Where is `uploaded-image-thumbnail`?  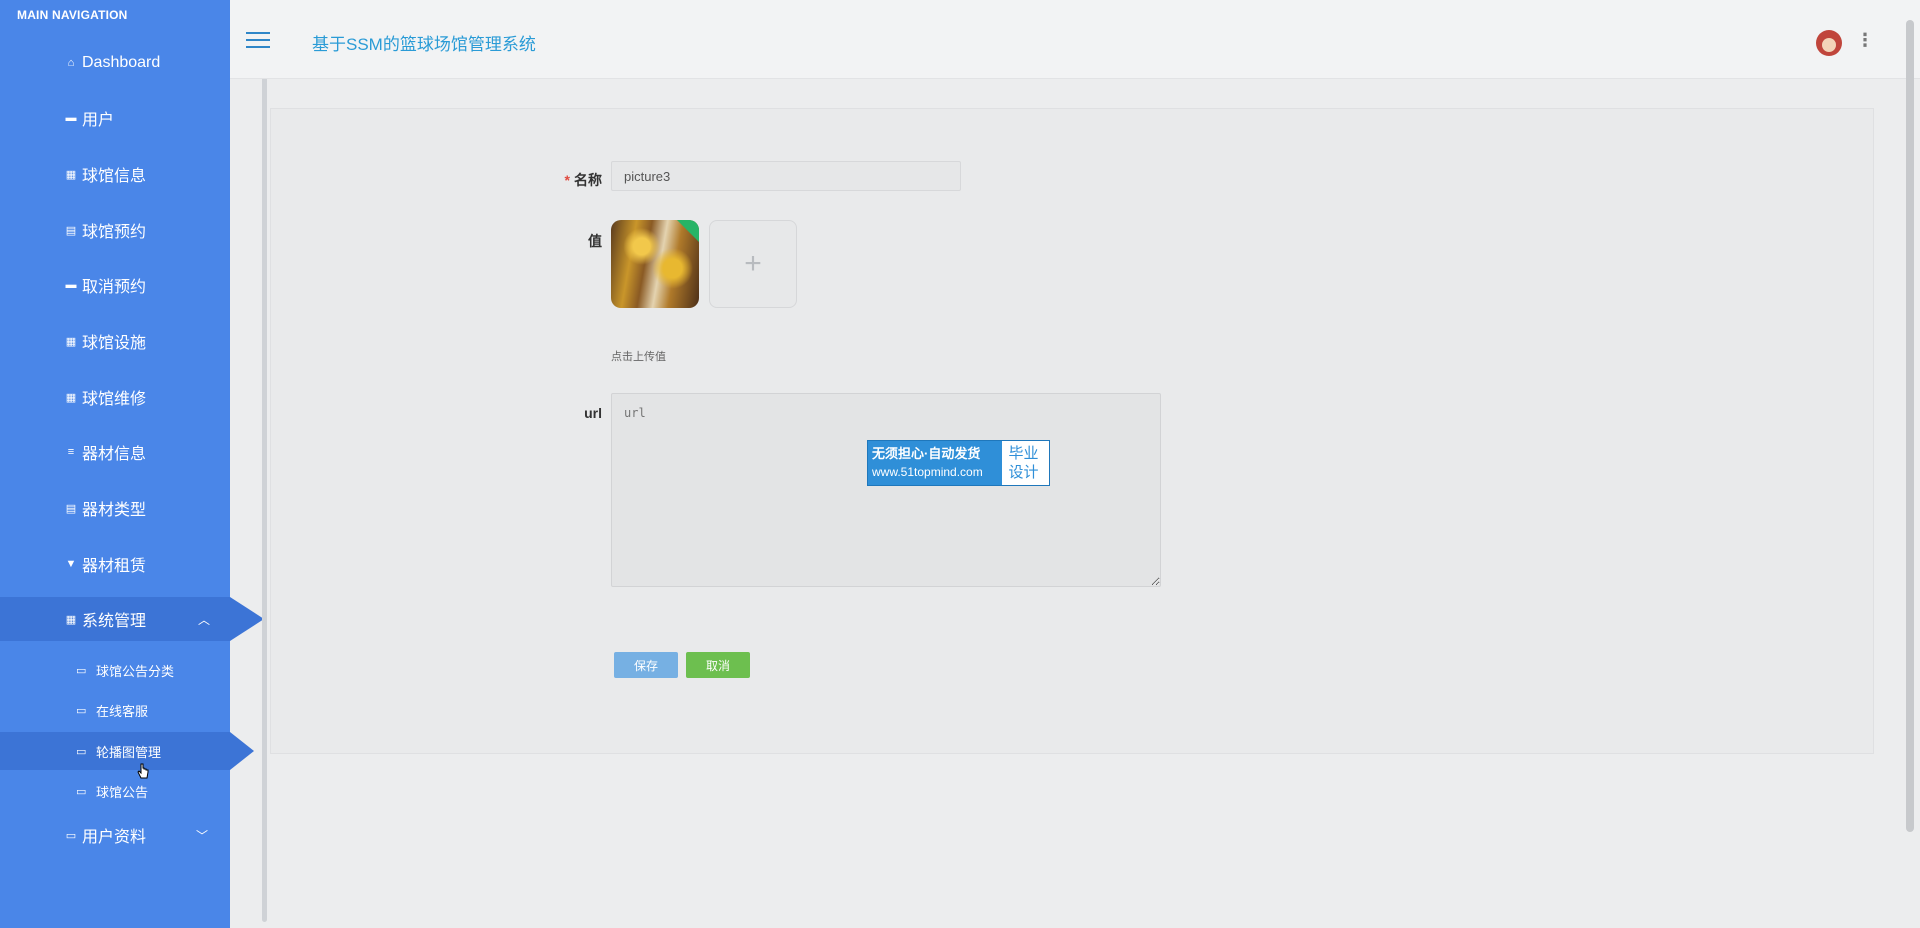
uploaded-image-thumbnail is located at coordinates (655, 264).